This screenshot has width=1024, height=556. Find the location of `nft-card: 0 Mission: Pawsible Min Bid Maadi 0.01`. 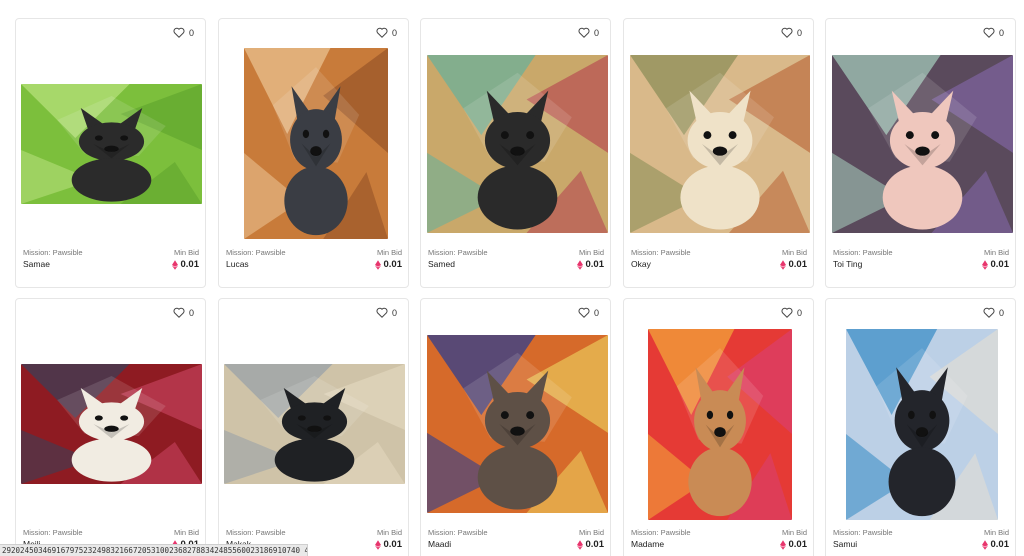

nft-card: 0 Mission: Pawsible Min Bid Maadi 0.01 is located at coordinates (515, 427).